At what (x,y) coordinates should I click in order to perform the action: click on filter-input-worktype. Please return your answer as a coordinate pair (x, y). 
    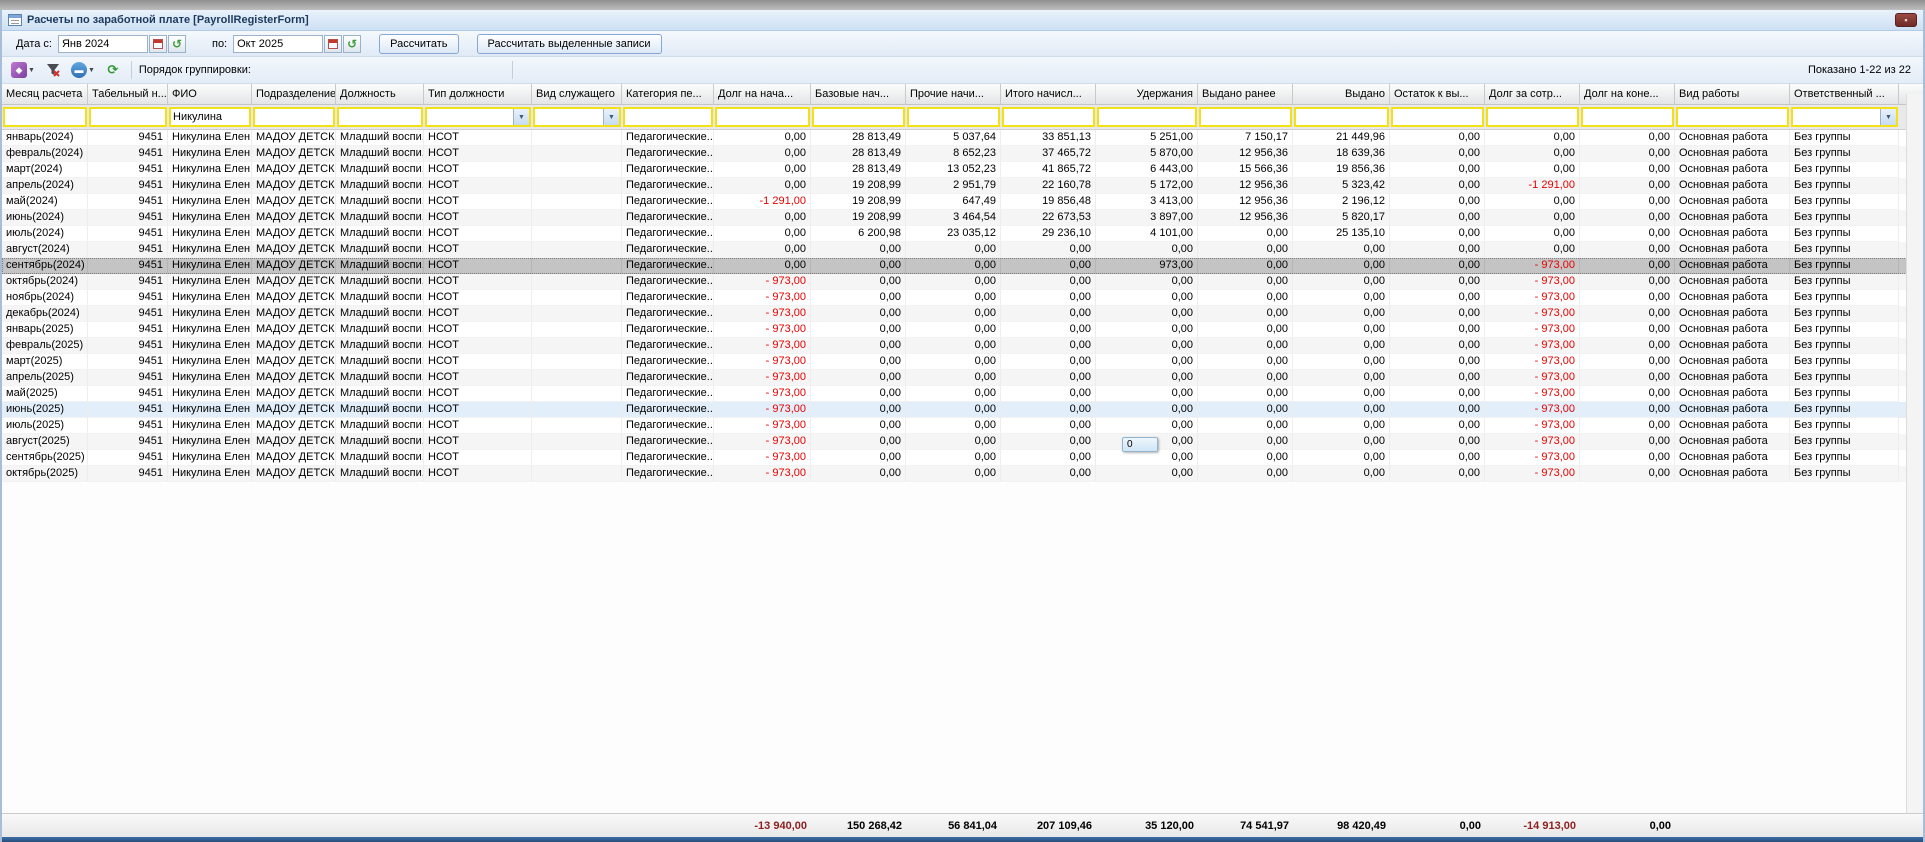
    Looking at the image, I should click on (1732, 117).